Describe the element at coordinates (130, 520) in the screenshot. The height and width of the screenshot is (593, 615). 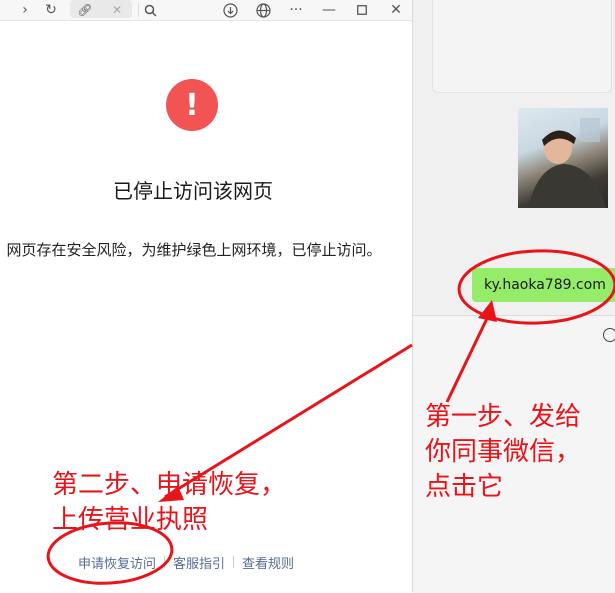
I see `annotation-step2-line: 上传营业执照` at that location.